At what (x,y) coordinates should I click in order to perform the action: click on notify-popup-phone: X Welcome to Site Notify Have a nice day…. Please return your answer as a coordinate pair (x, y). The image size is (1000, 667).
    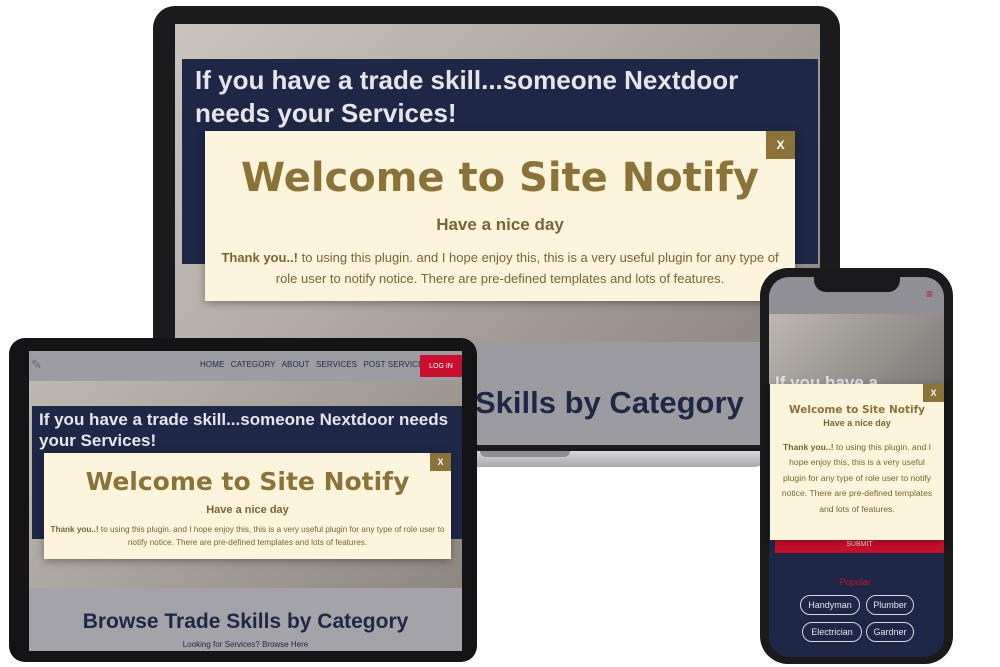
    Looking at the image, I should click on (857, 462).